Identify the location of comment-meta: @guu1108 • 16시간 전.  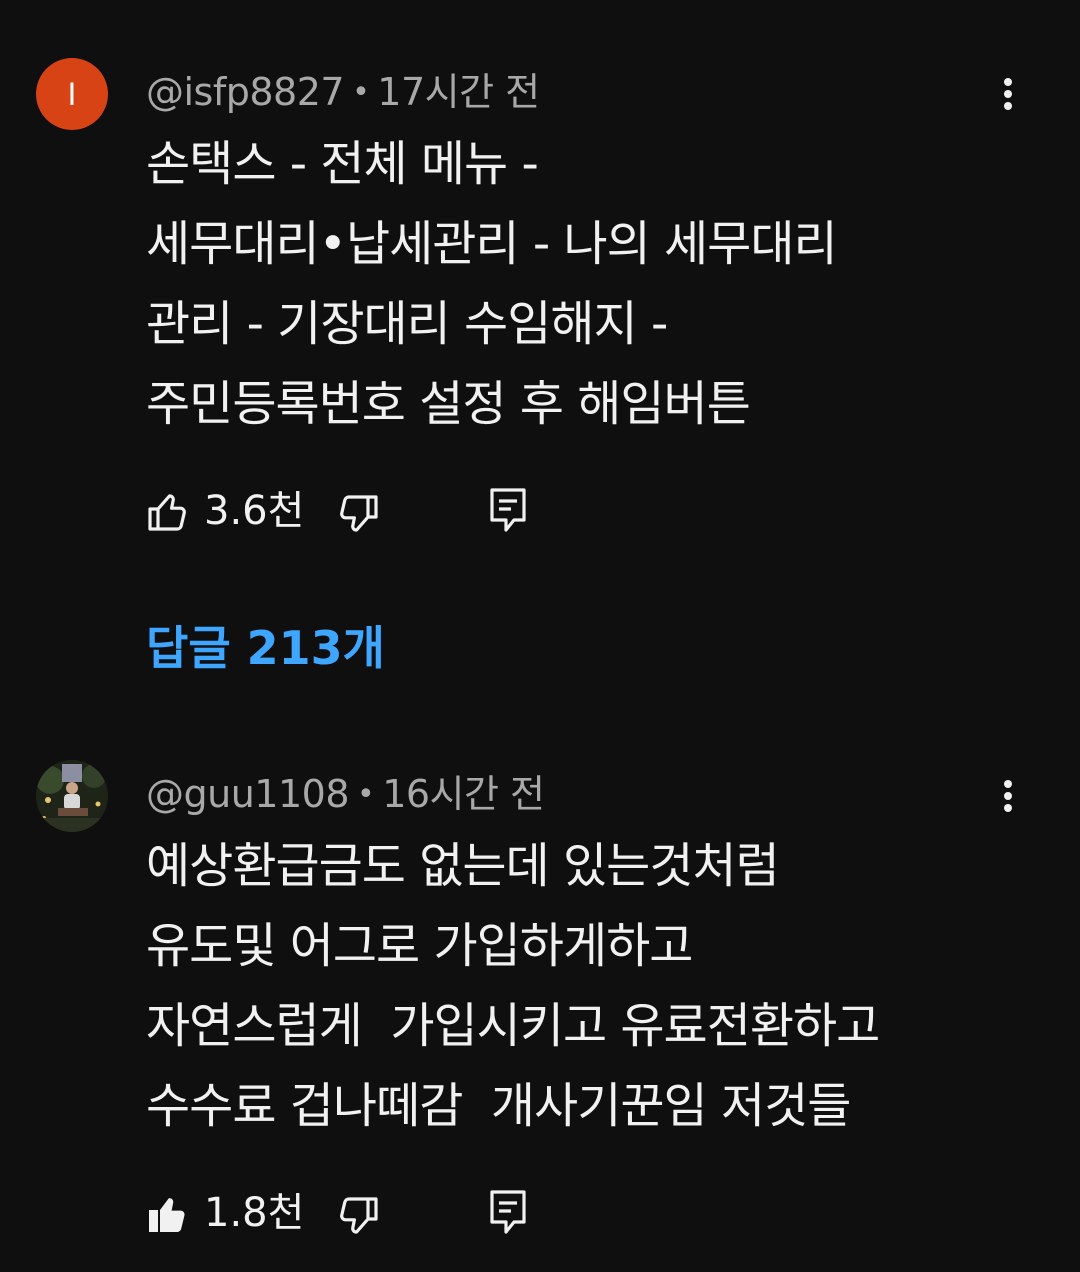
(345, 796).